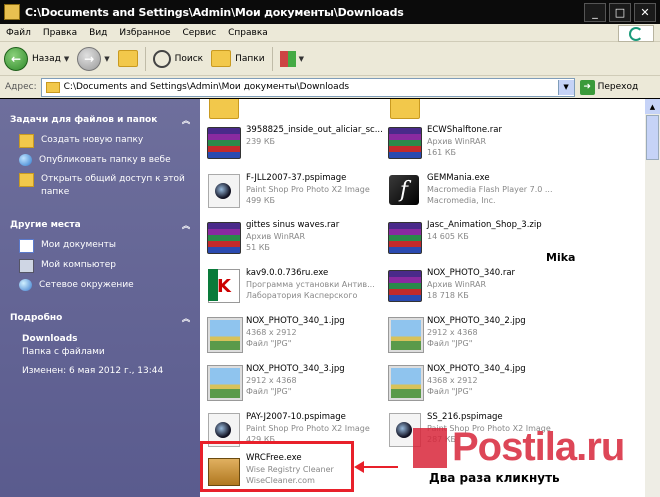 This screenshot has height=497, width=660. What do you see at coordinates (538, 447) in the screenshot?
I see `watermark-text: Postila.ru` at bounding box center [538, 447].